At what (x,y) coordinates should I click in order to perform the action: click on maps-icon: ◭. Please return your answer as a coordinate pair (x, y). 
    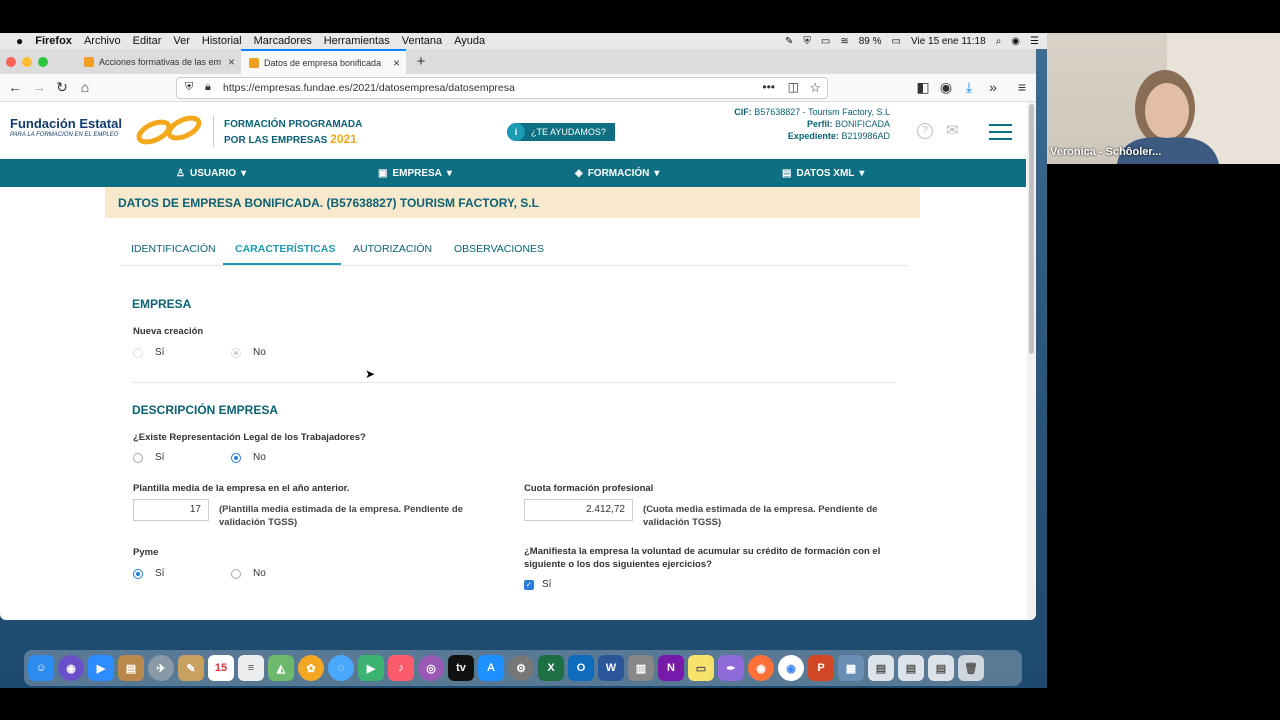
    Looking at the image, I should click on (281, 668).